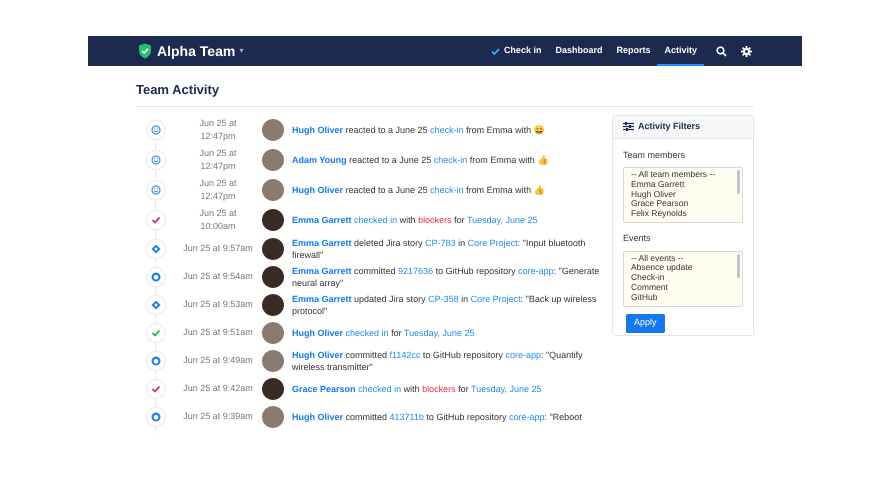  Describe the element at coordinates (516, 51) in the screenshot. I see `nav-link: Check in` at that location.